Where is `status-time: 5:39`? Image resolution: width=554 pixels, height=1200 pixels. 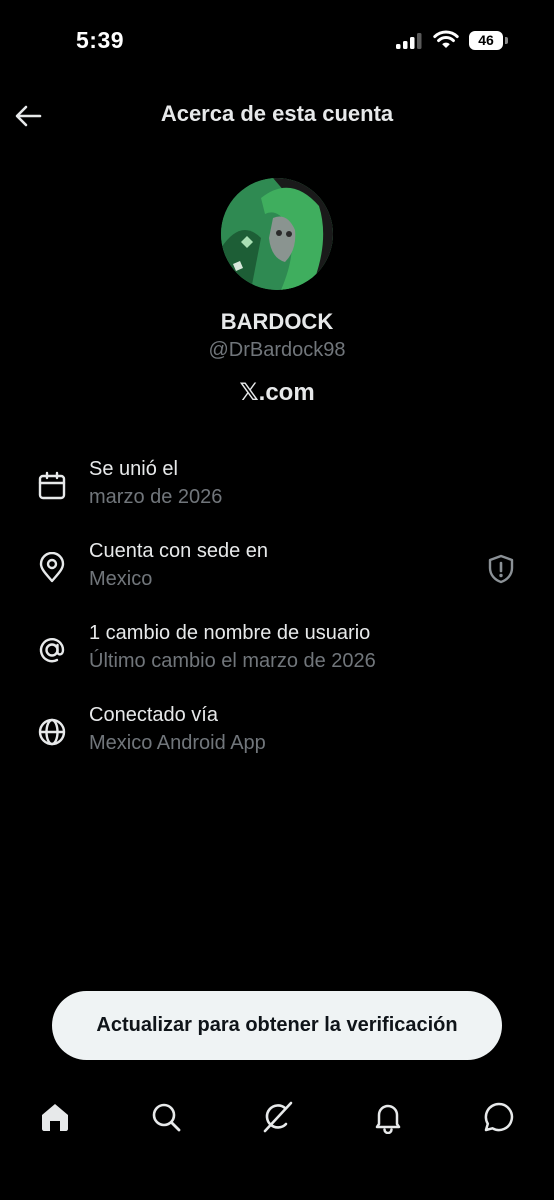 status-time: 5:39 is located at coordinates (100, 40).